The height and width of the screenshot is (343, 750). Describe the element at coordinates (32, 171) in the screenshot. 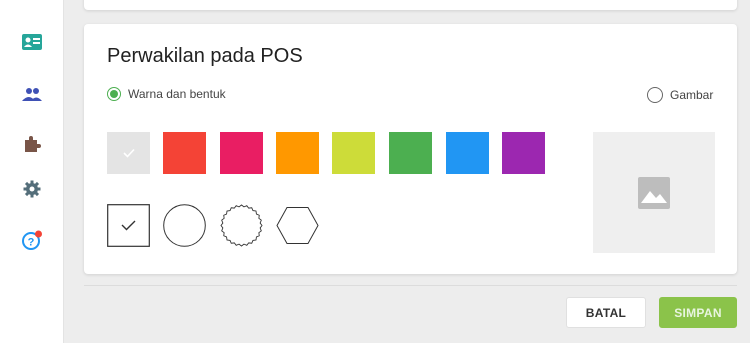

I see `sidebar: ?` at that location.